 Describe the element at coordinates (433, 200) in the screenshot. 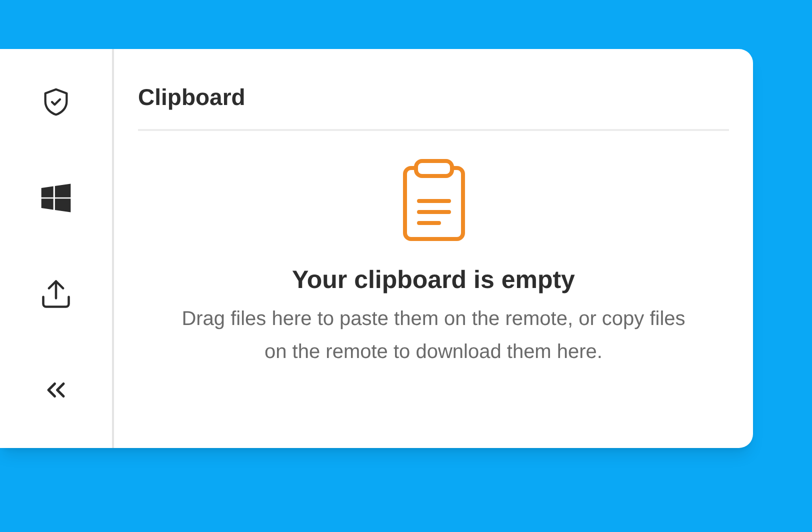

I see `clipboard-icon` at that location.